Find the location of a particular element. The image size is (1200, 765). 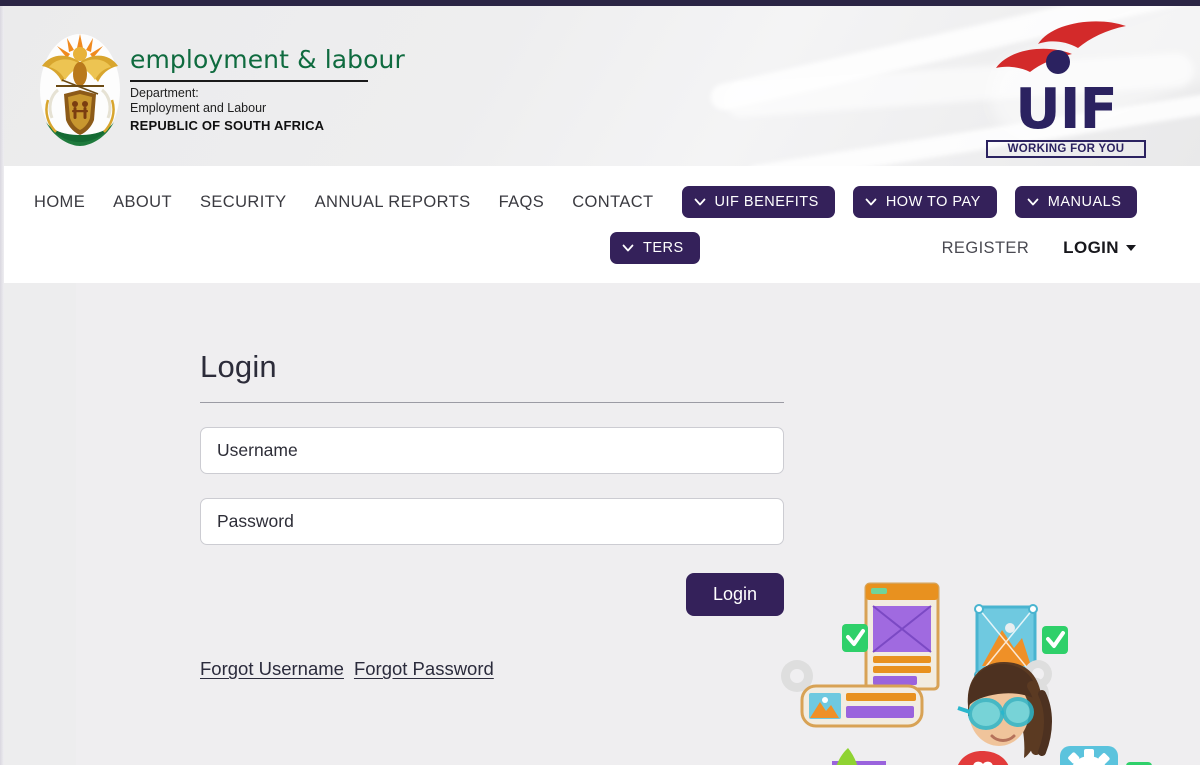

uif-logo: UIF WORKING FOR YOU is located at coordinates (1066, 89).